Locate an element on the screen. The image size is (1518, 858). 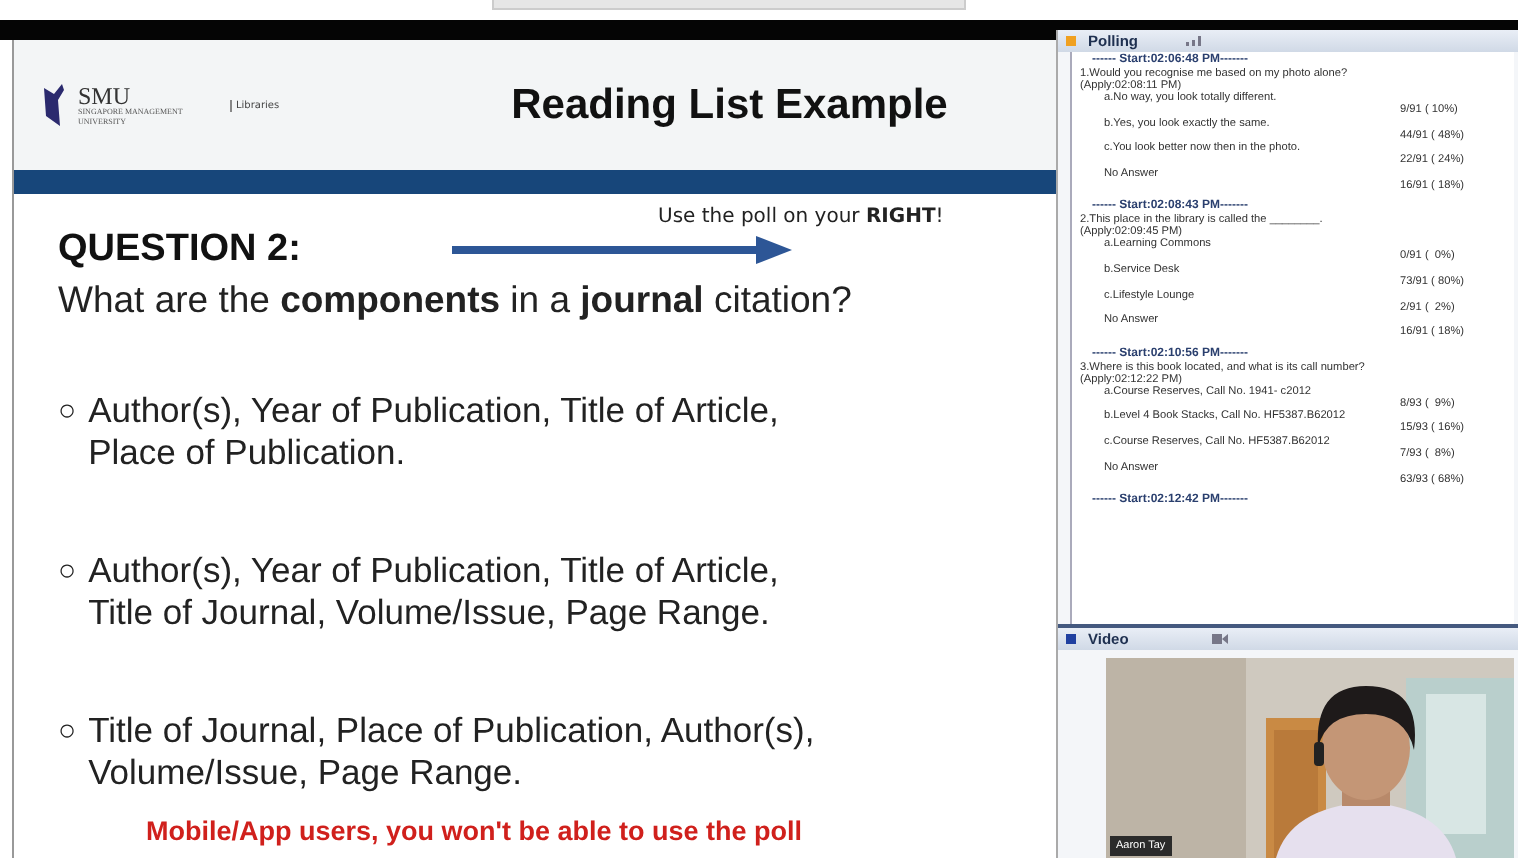
lion-shield-icon is located at coordinates (54, 105).